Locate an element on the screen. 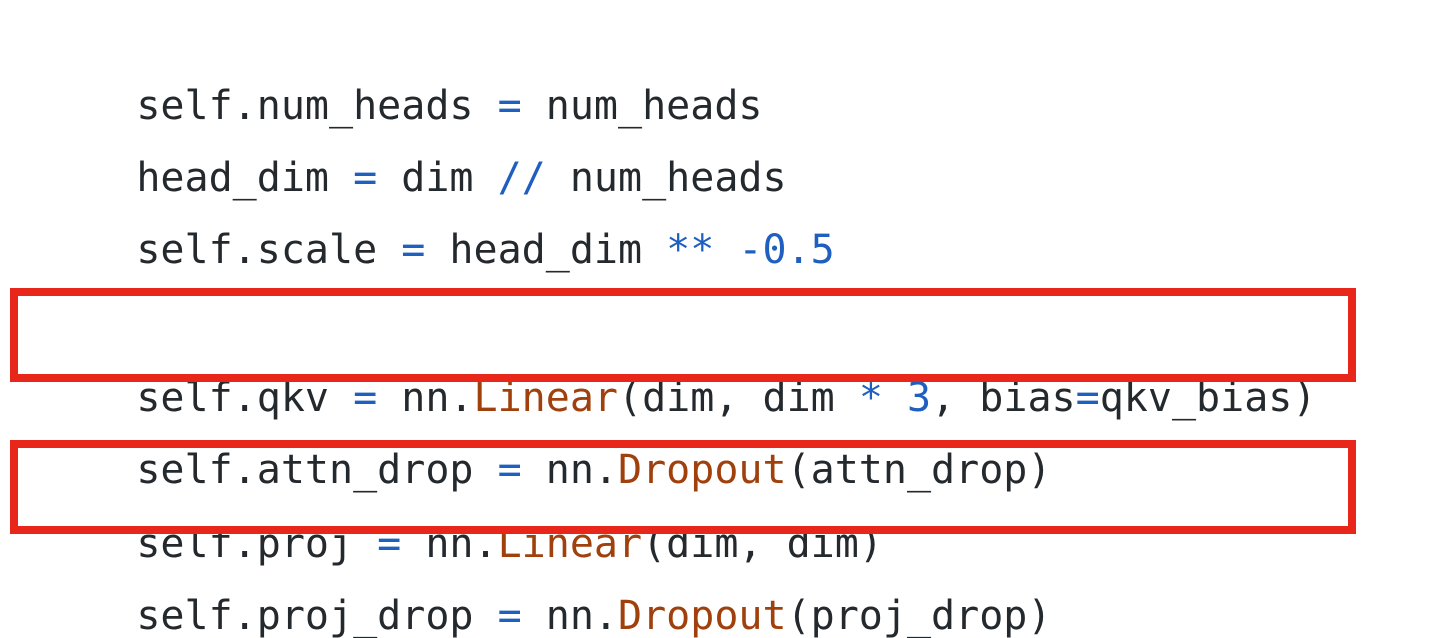 The image size is (1450, 638). code-token: head_dim is located at coordinates (546, 250).